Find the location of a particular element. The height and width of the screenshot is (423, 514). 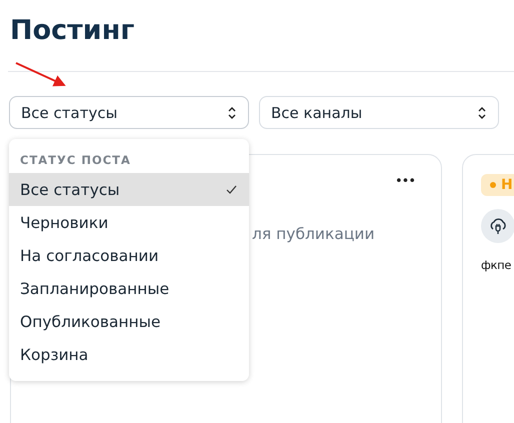

channel-name: фкпе is located at coordinates (496, 265).